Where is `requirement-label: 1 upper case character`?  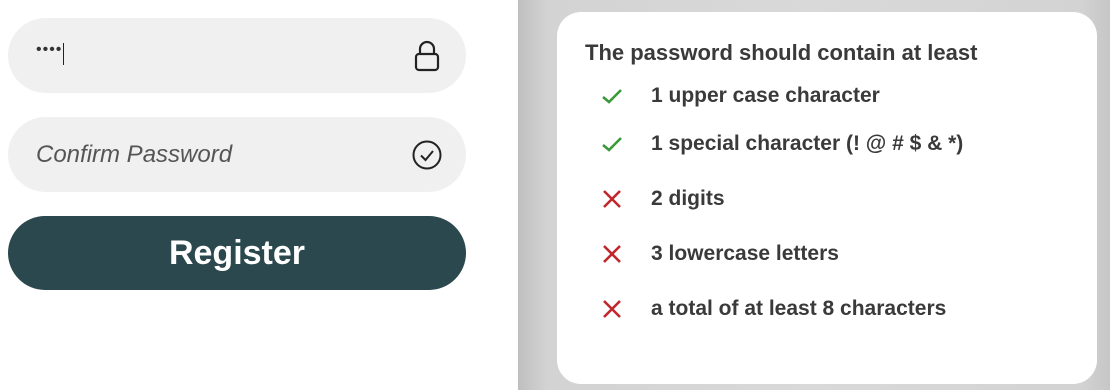 requirement-label: 1 upper case character is located at coordinates (765, 95).